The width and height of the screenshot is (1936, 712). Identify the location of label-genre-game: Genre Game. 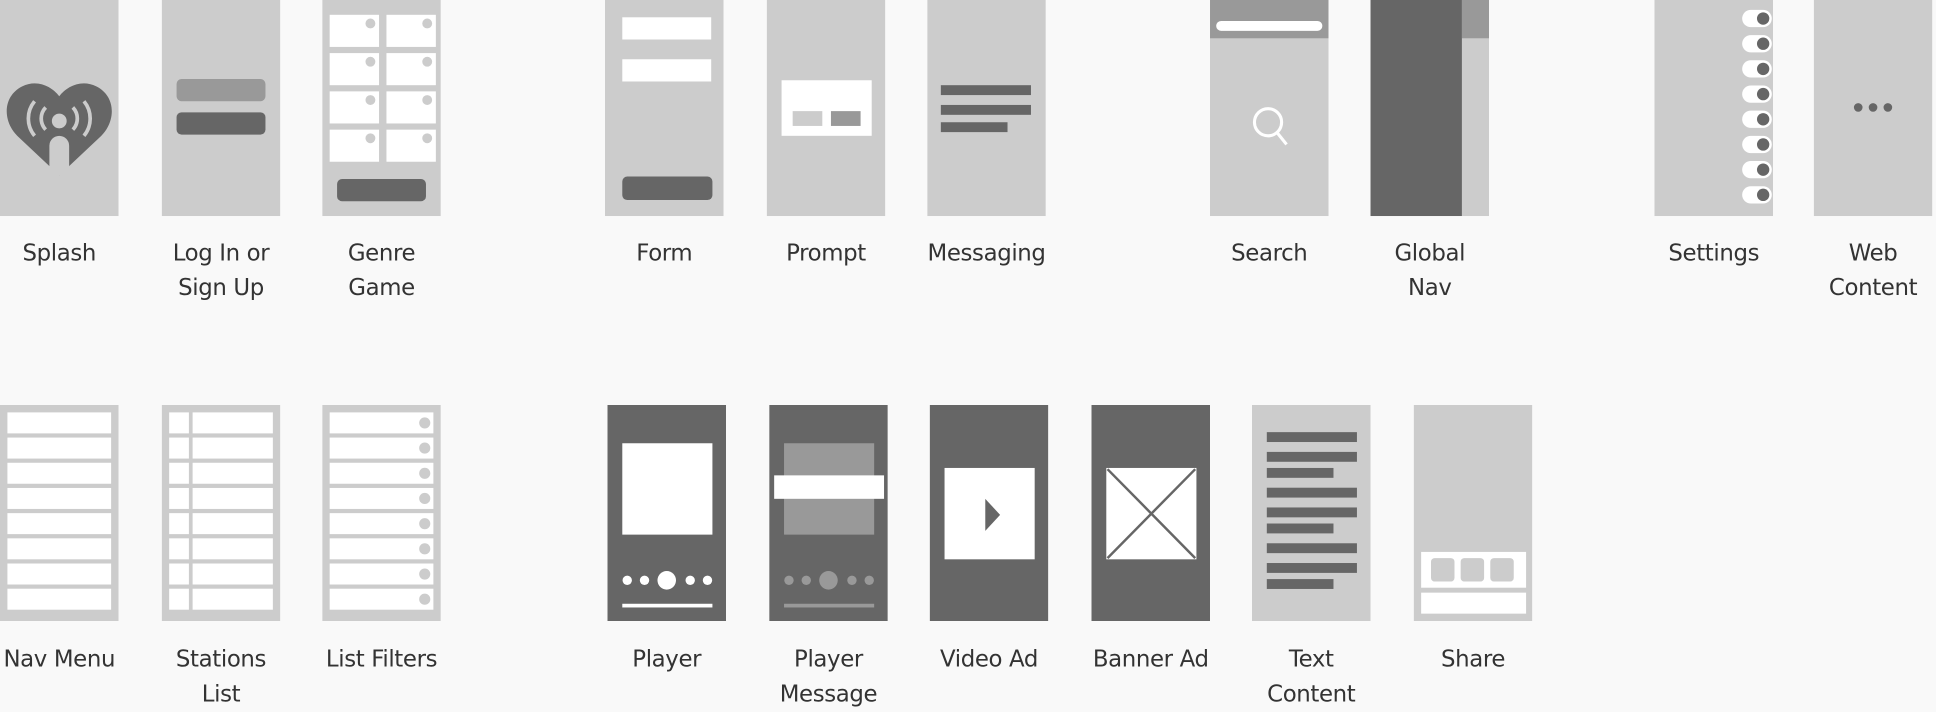
(381, 271).